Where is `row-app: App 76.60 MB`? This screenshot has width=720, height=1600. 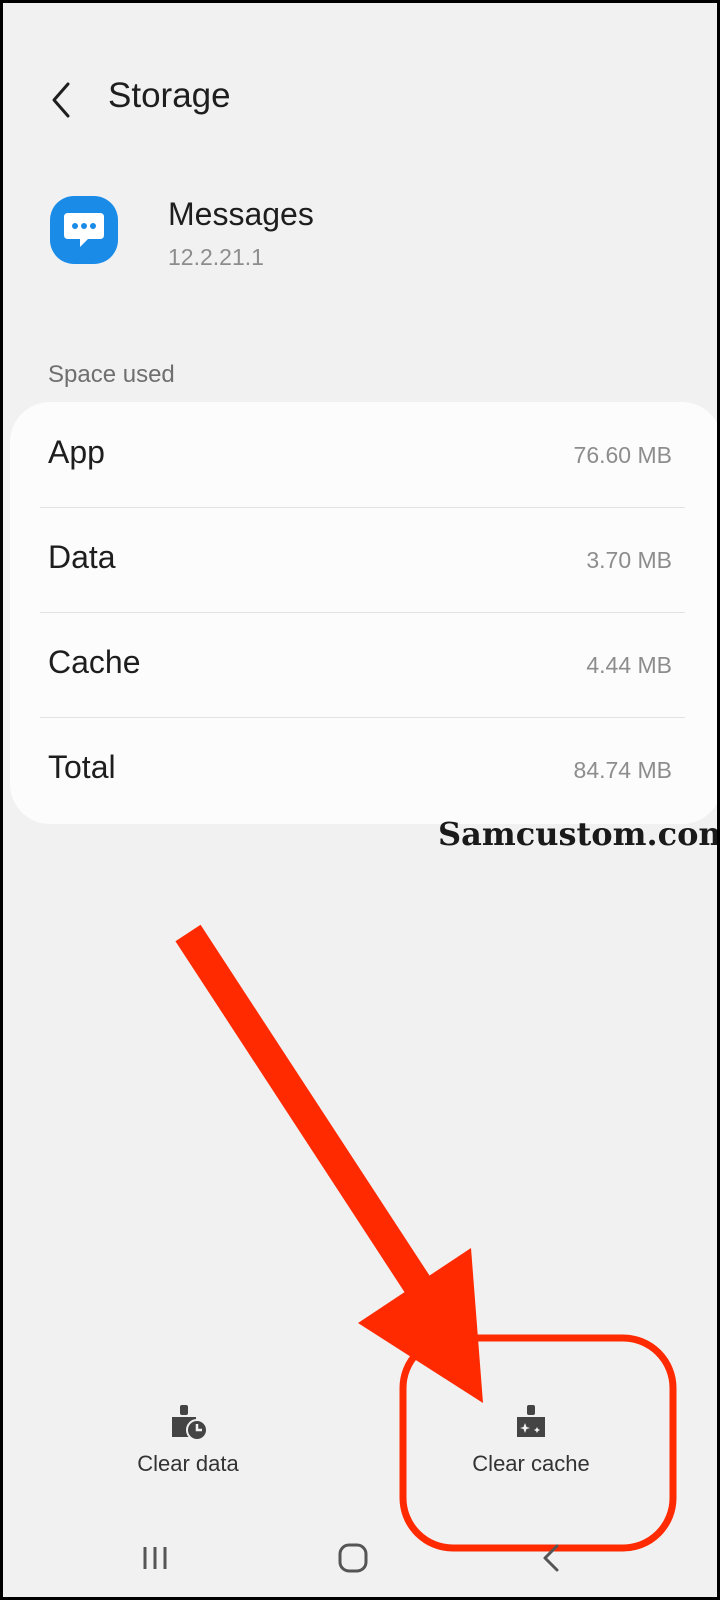 row-app: App 76.60 MB is located at coordinates (363, 454).